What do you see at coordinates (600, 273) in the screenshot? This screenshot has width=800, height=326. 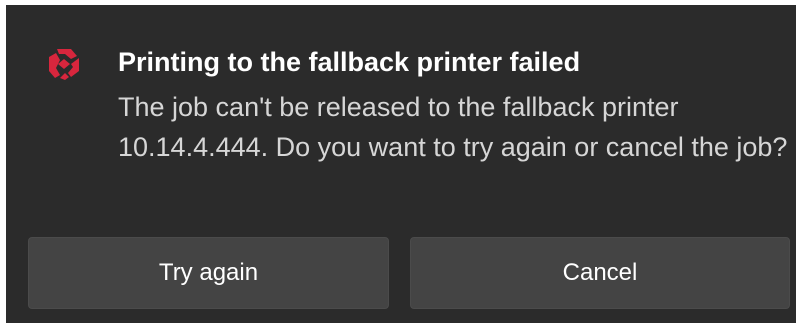 I see `cancel-button: Cancel` at bounding box center [600, 273].